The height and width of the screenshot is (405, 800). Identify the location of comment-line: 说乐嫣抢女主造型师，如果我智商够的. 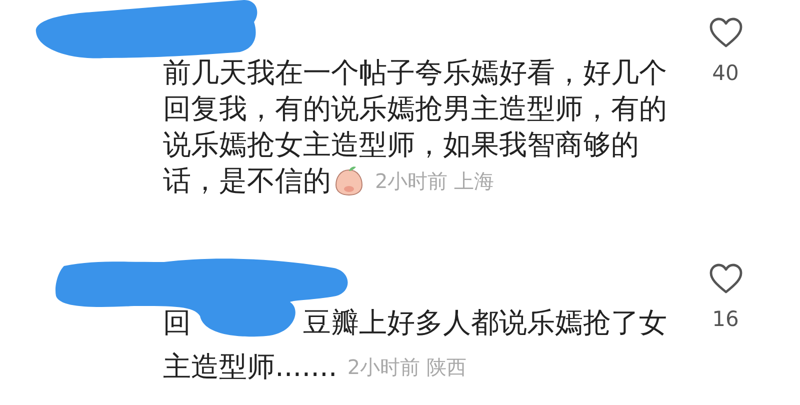
(401, 145).